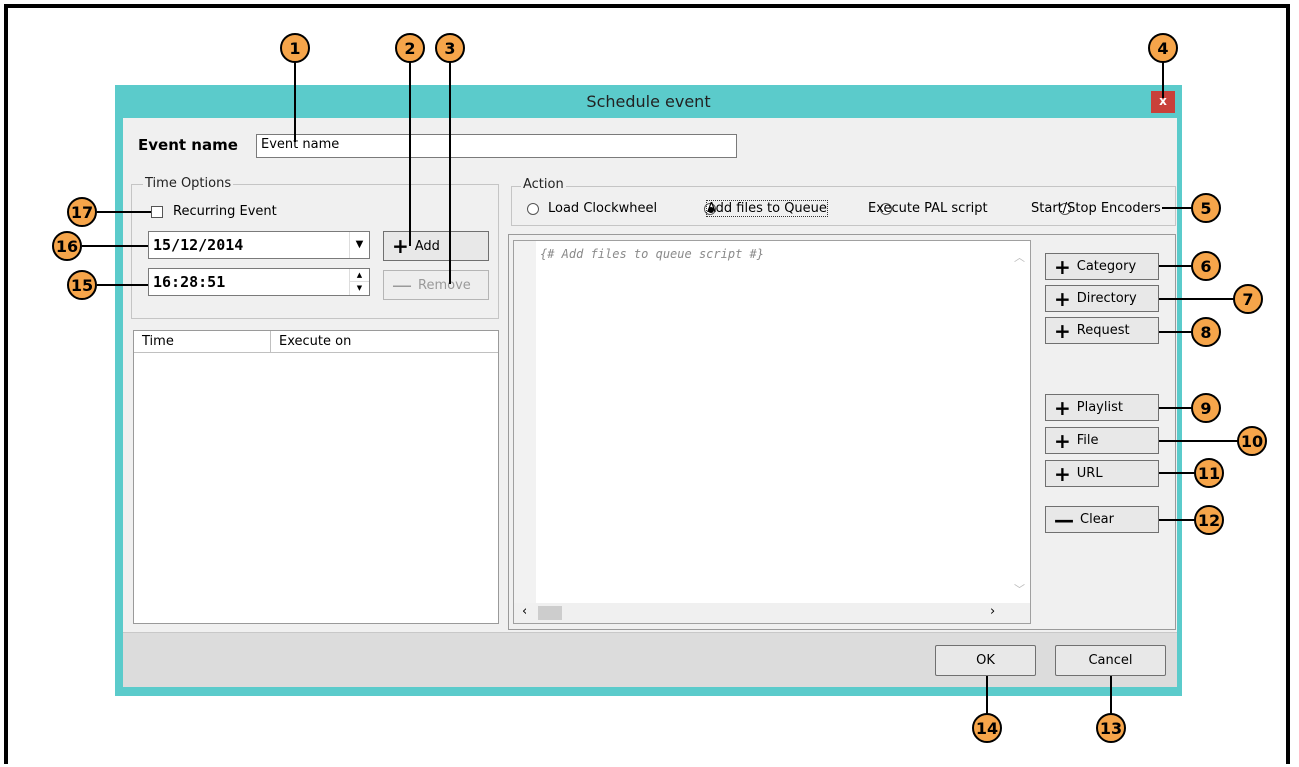 The height and width of the screenshot is (767, 1299). Describe the element at coordinates (603, 208) in the screenshot. I see `radio-load-clockwheel-label: Load Clockwheel` at that location.